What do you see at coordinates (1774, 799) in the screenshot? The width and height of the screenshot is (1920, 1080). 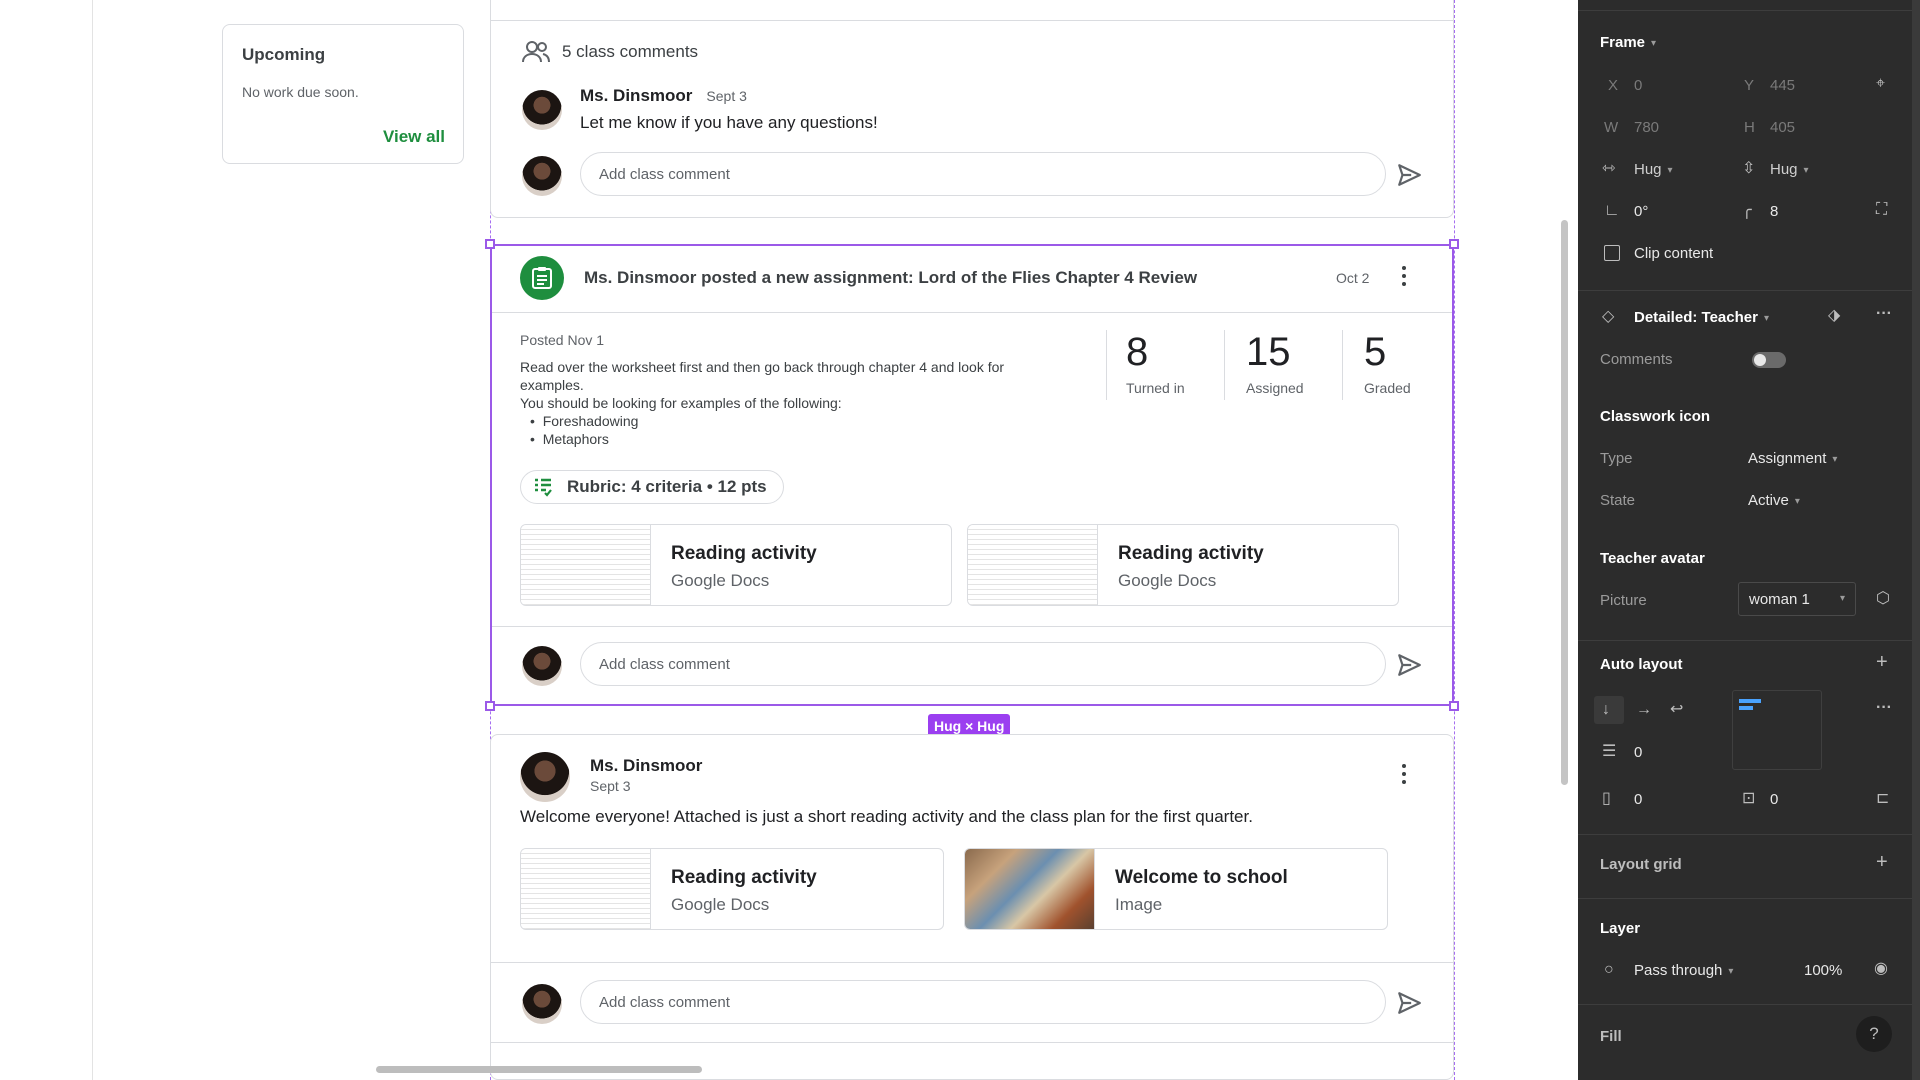 I see `vertical-padding-input: 0` at bounding box center [1774, 799].